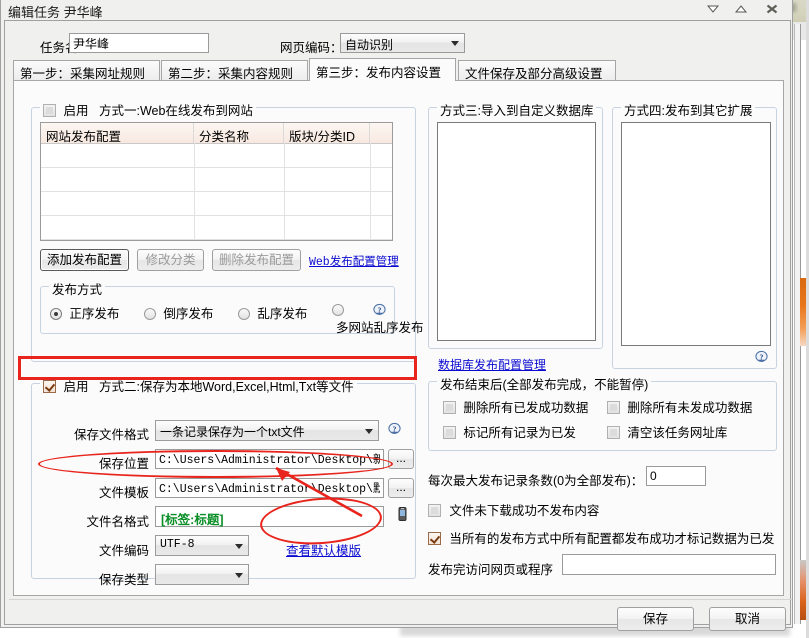 This screenshot has width=809, height=638. I want to click on after-publish-label-delete-fail: 删除所有未发成功数据, so click(690, 408).